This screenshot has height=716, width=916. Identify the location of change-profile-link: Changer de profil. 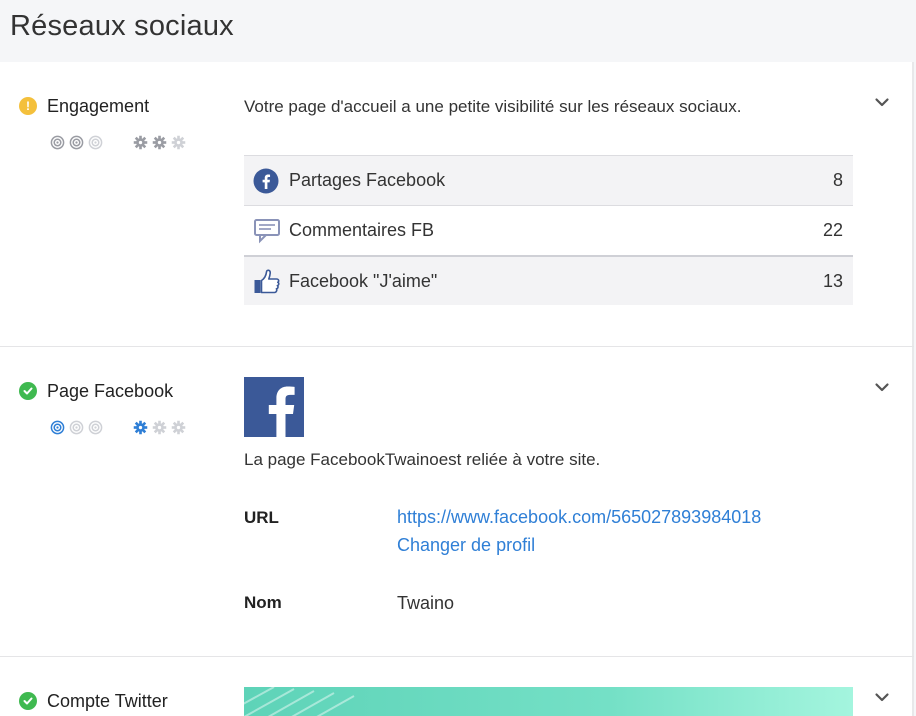
(466, 545).